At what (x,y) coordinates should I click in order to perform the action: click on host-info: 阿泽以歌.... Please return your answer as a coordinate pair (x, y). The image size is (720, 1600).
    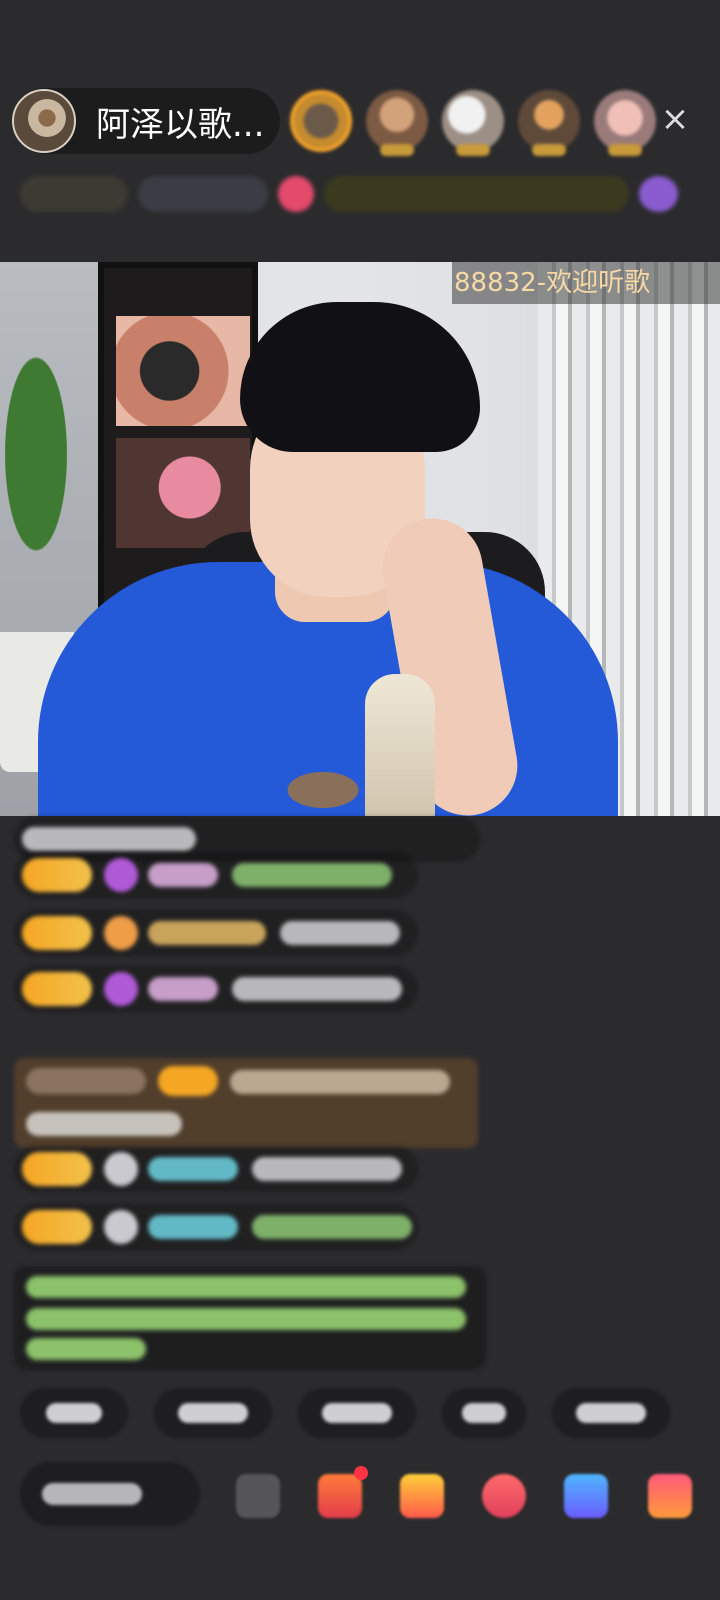
    Looking at the image, I should click on (146, 121).